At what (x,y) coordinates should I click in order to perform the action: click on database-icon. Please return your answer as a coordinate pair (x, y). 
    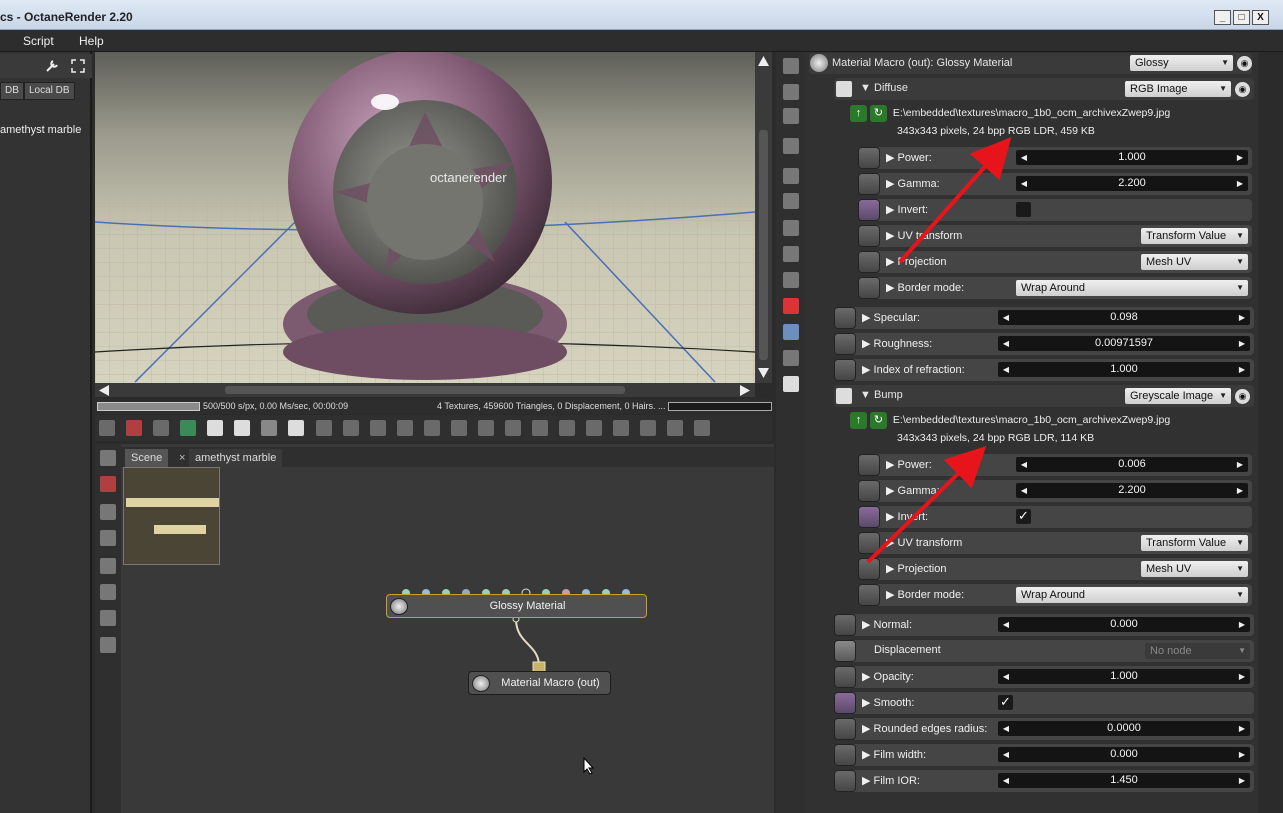
    Looking at the image, I should click on (791, 228).